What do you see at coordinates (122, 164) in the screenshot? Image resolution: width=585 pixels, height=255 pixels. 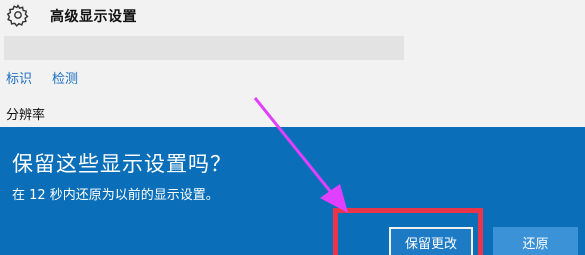 I see `dialog-title: 保留这些显示设置吗？` at bounding box center [122, 164].